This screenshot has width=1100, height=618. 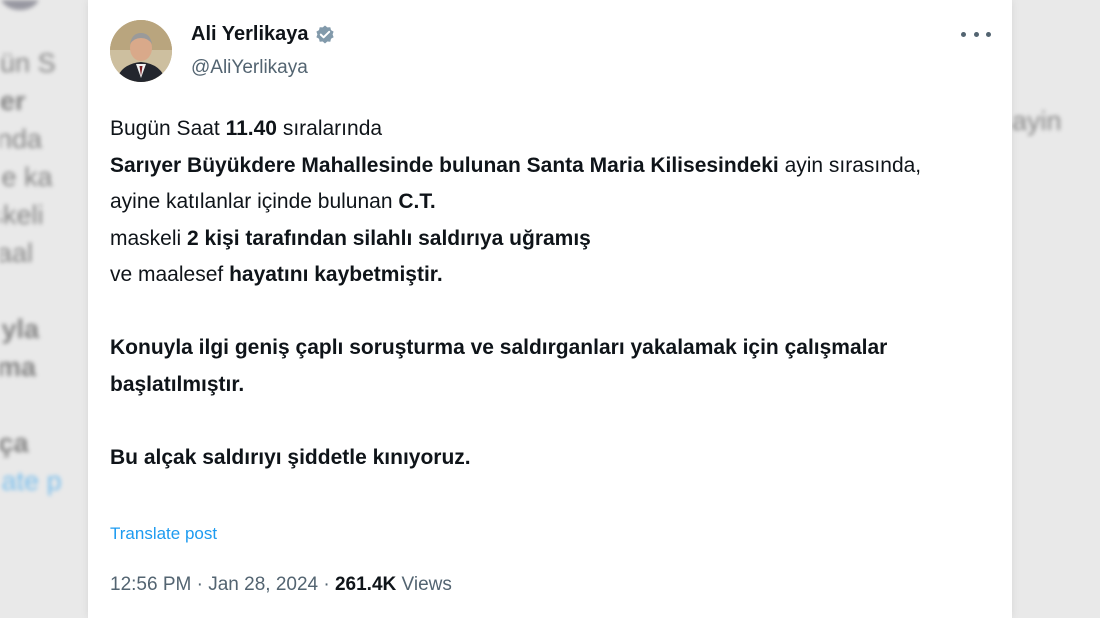 I want to click on more-options-icon, so click(x=976, y=34).